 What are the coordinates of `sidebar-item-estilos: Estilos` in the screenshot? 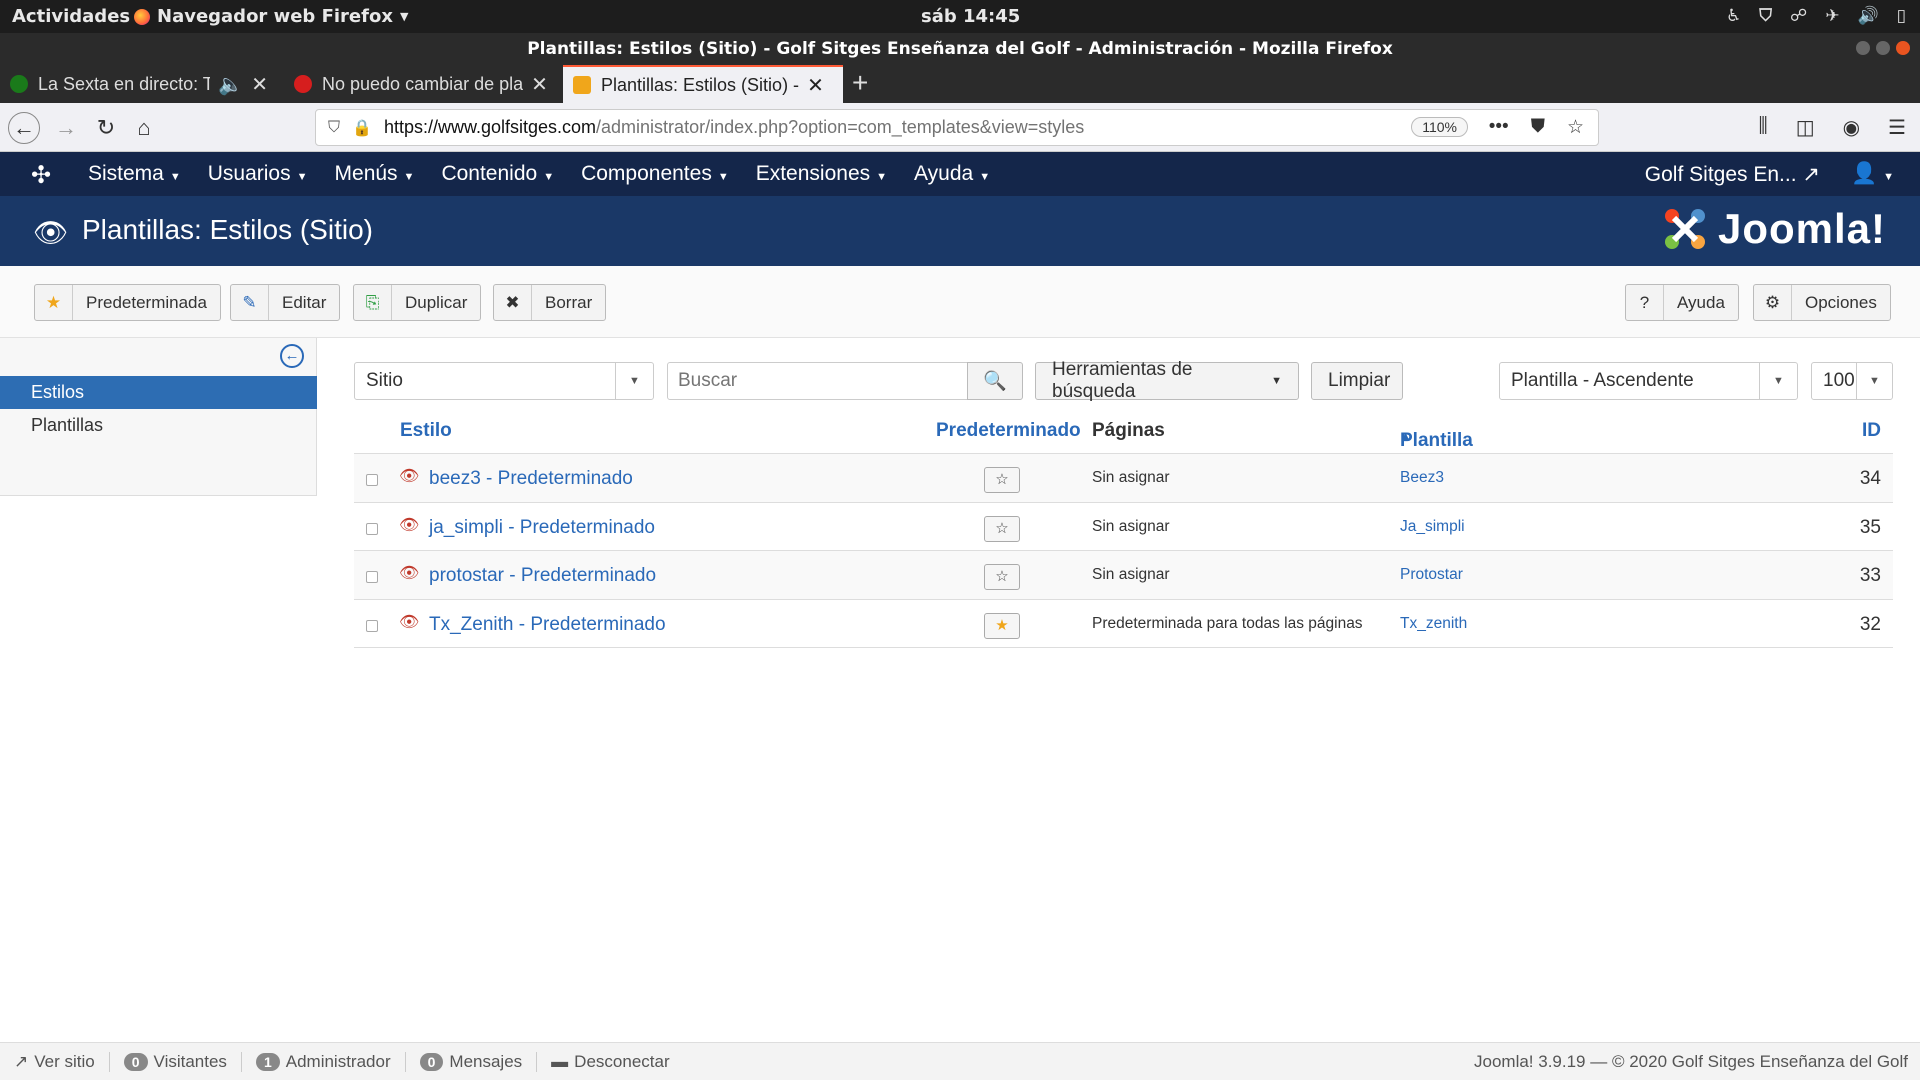 It's located at (158, 392).